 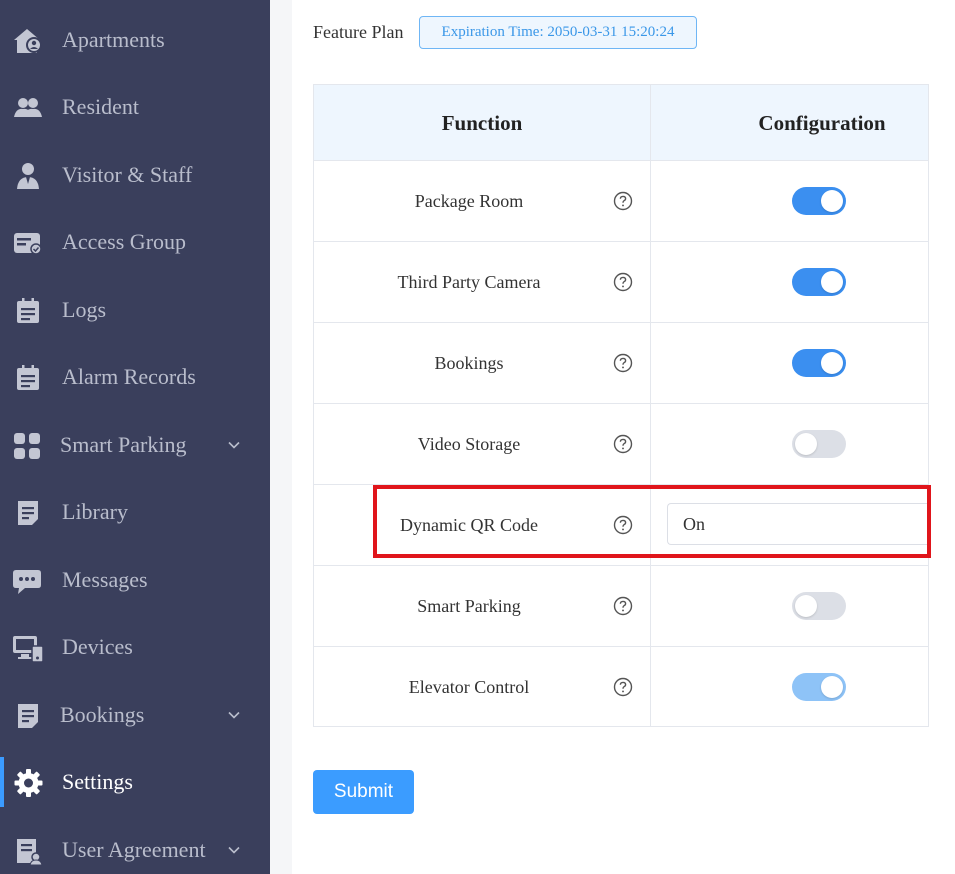 I want to click on elevator-control-switch, so click(x=819, y=687).